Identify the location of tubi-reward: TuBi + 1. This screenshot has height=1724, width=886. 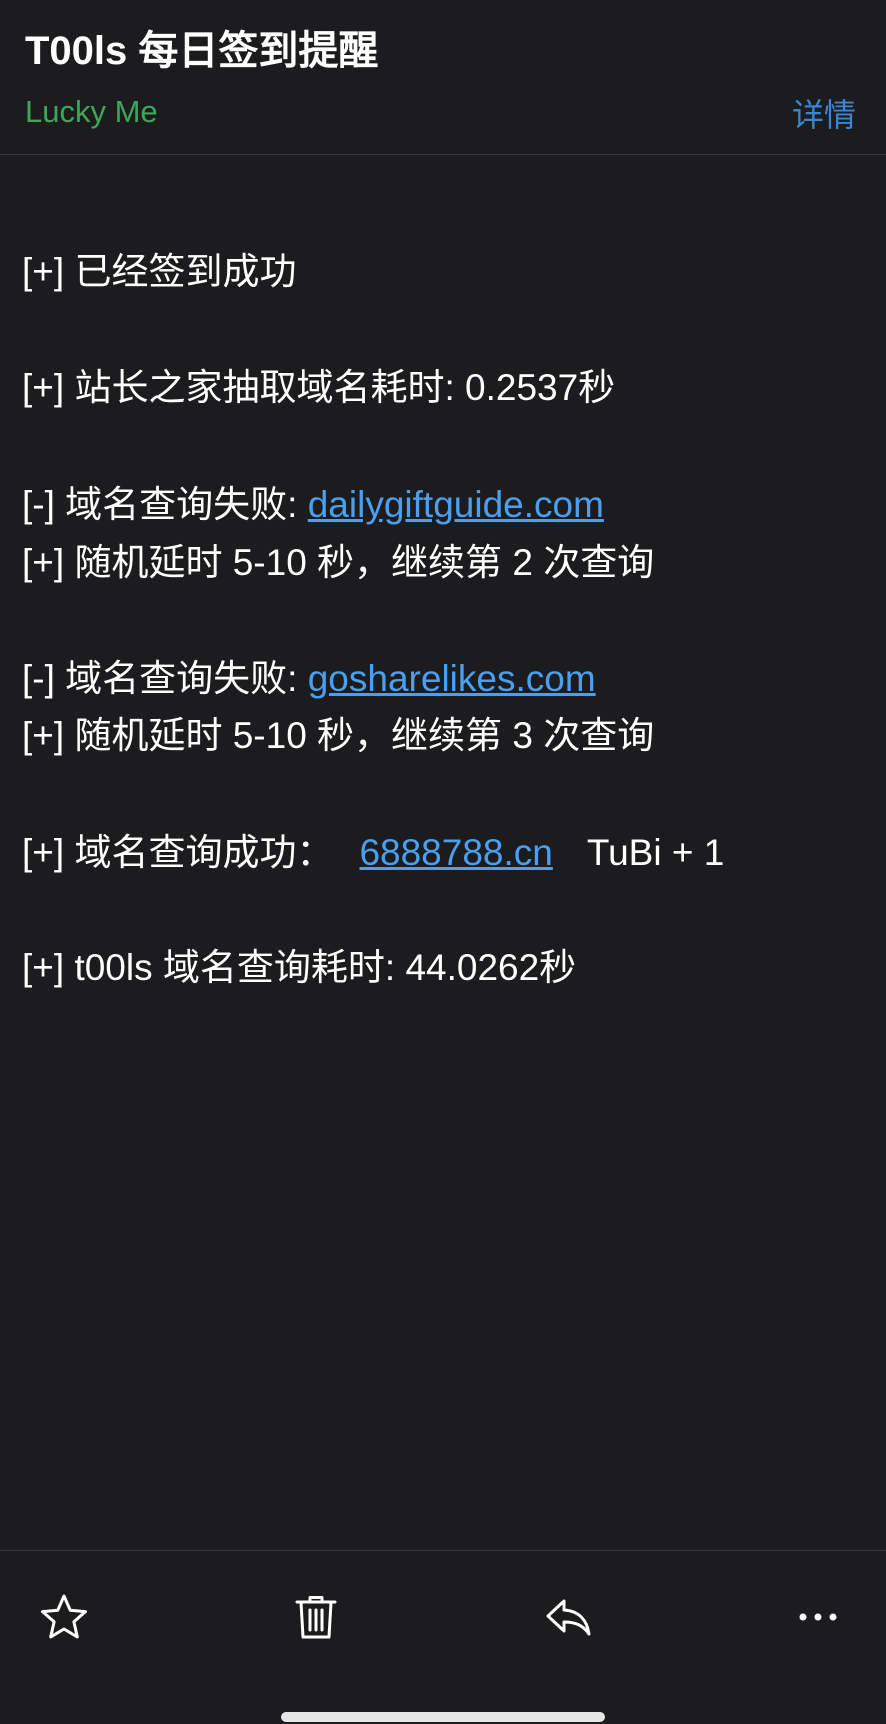
(655, 852).